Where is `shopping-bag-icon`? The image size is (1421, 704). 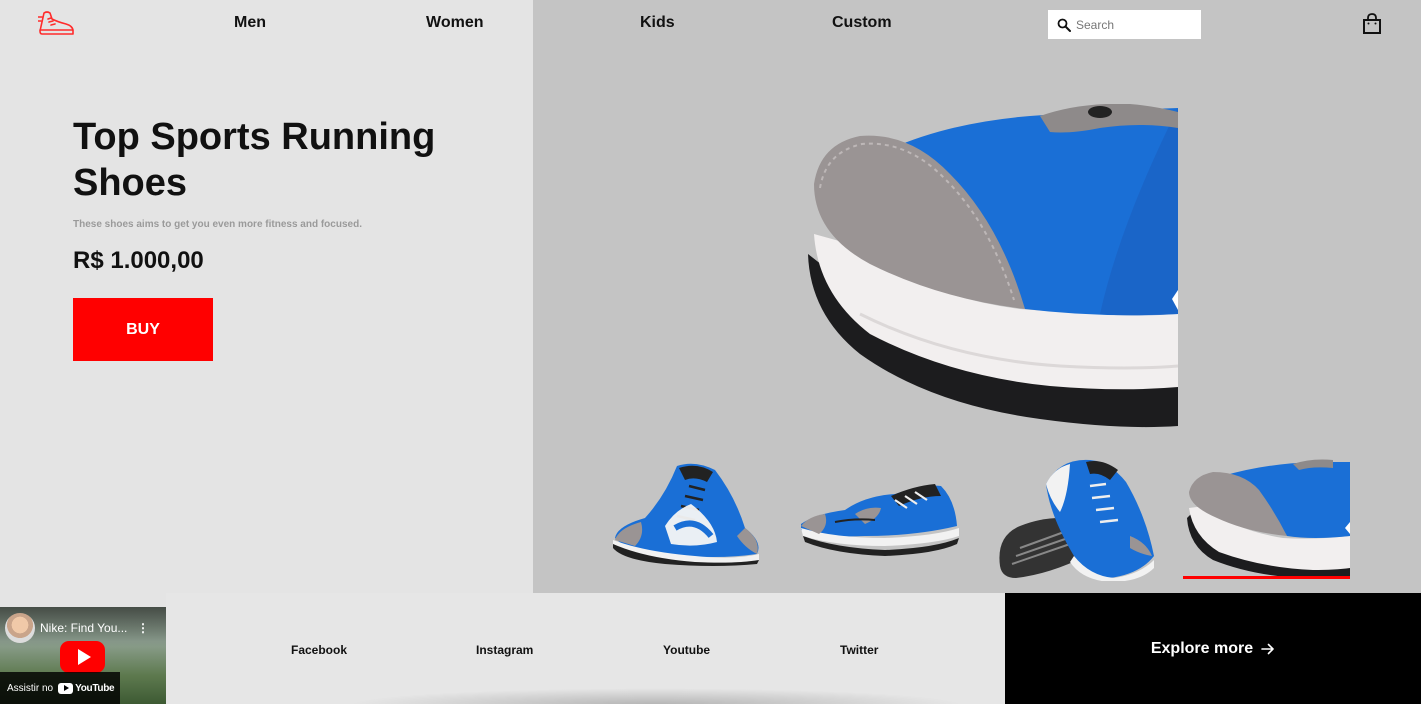 shopping-bag-icon is located at coordinates (1372, 24).